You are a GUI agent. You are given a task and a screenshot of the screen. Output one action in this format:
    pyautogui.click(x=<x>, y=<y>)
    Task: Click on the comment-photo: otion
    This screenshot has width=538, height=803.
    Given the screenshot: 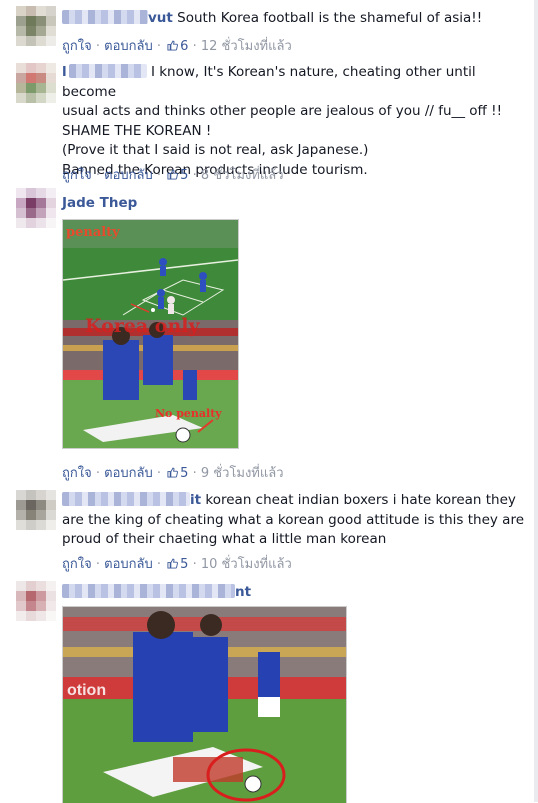 What is the action you would take?
    pyautogui.click(x=204, y=704)
    